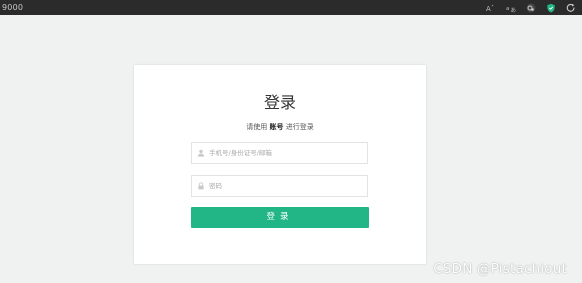 This screenshot has height=283, width=582. Describe the element at coordinates (500, 269) in the screenshot. I see `watermark-text: CSDN @Pistachiout` at that location.